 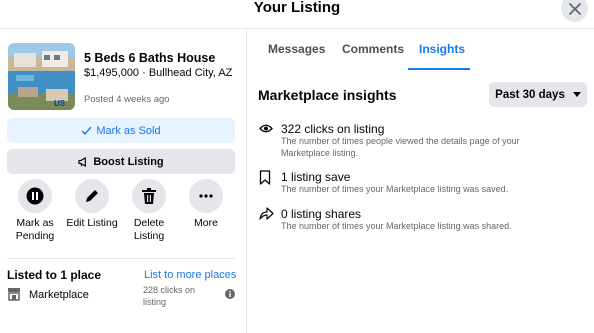 What do you see at coordinates (92, 196) in the screenshot?
I see `pencil-icon` at bounding box center [92, 196].